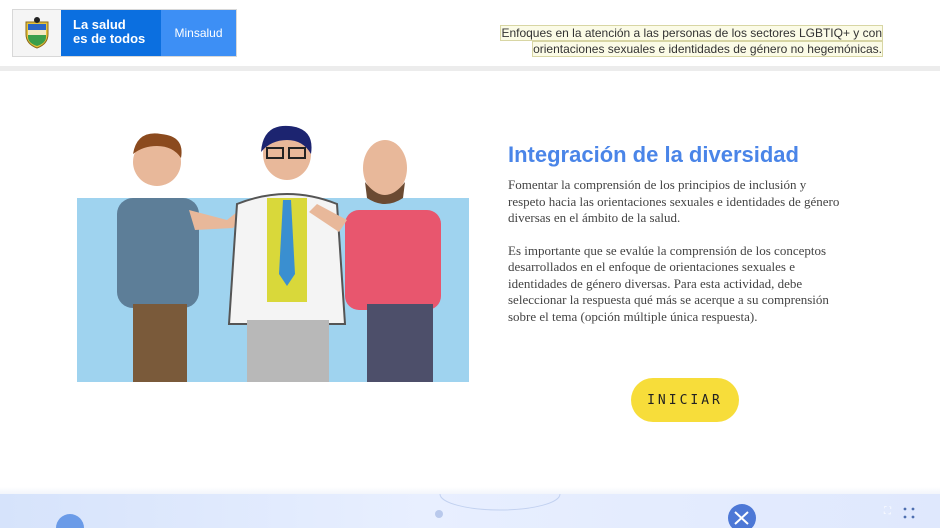  I want to click on logo-ministry: Minsalud, so click(198, 33).